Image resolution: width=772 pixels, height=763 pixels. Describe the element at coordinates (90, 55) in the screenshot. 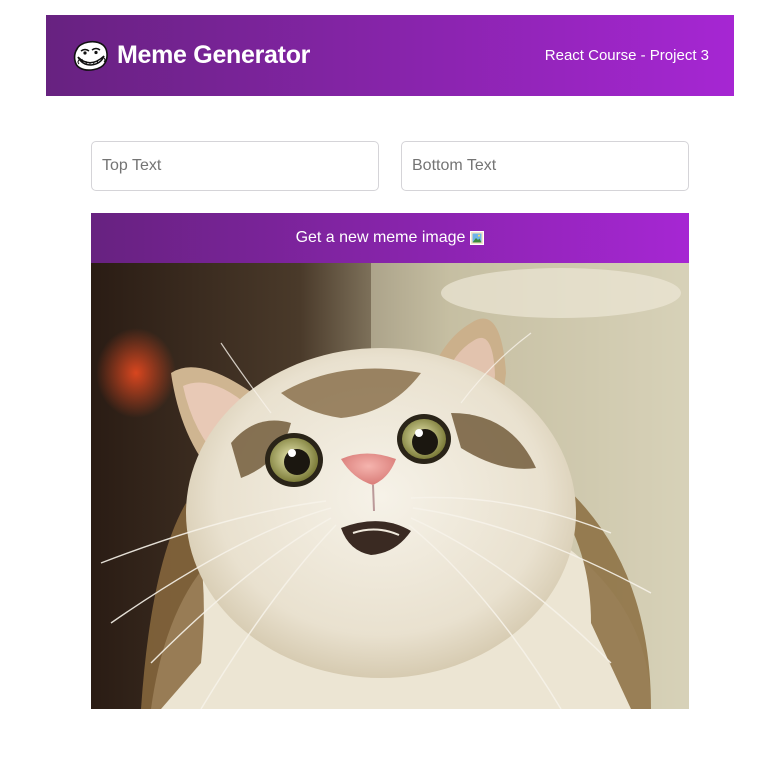

I see `troll-face-icon` at that location.